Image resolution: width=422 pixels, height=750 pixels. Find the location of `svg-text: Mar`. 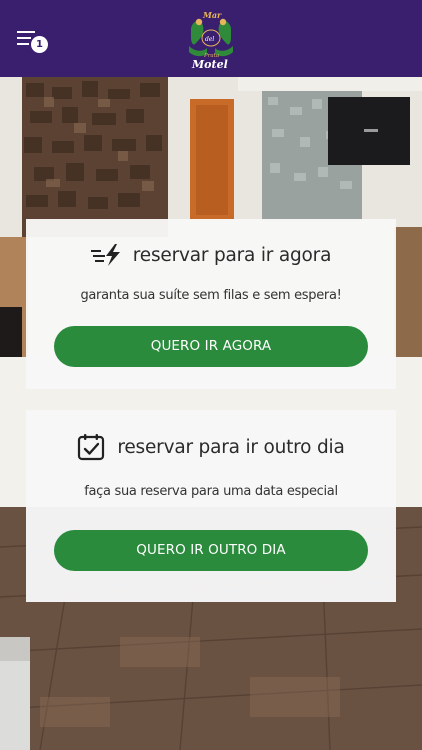

svg-text: Mar is located at coordinates (212, 15).